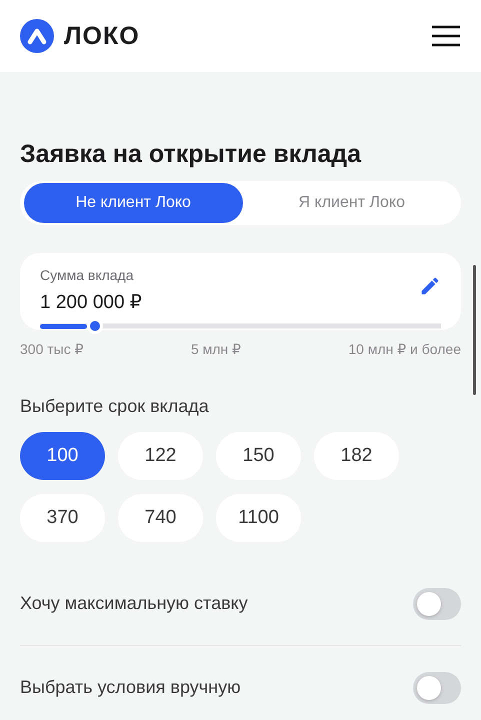 The image size is (481, 720). Describe the element at coordinates (87, 275) in the screenshot. I see `amount-label: Сумма вклада` at that location.